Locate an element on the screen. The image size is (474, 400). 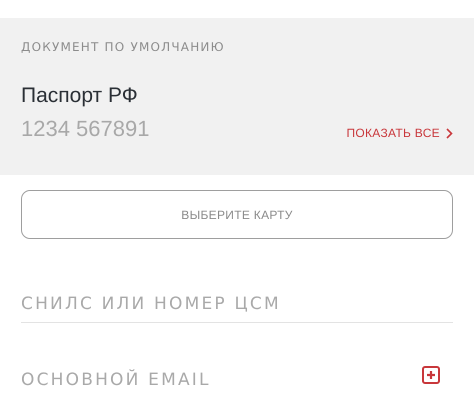
section-heading: ДОКУМЕНТ ПО УМОЛЧАНИЮ is located at coordinates (123, 47).